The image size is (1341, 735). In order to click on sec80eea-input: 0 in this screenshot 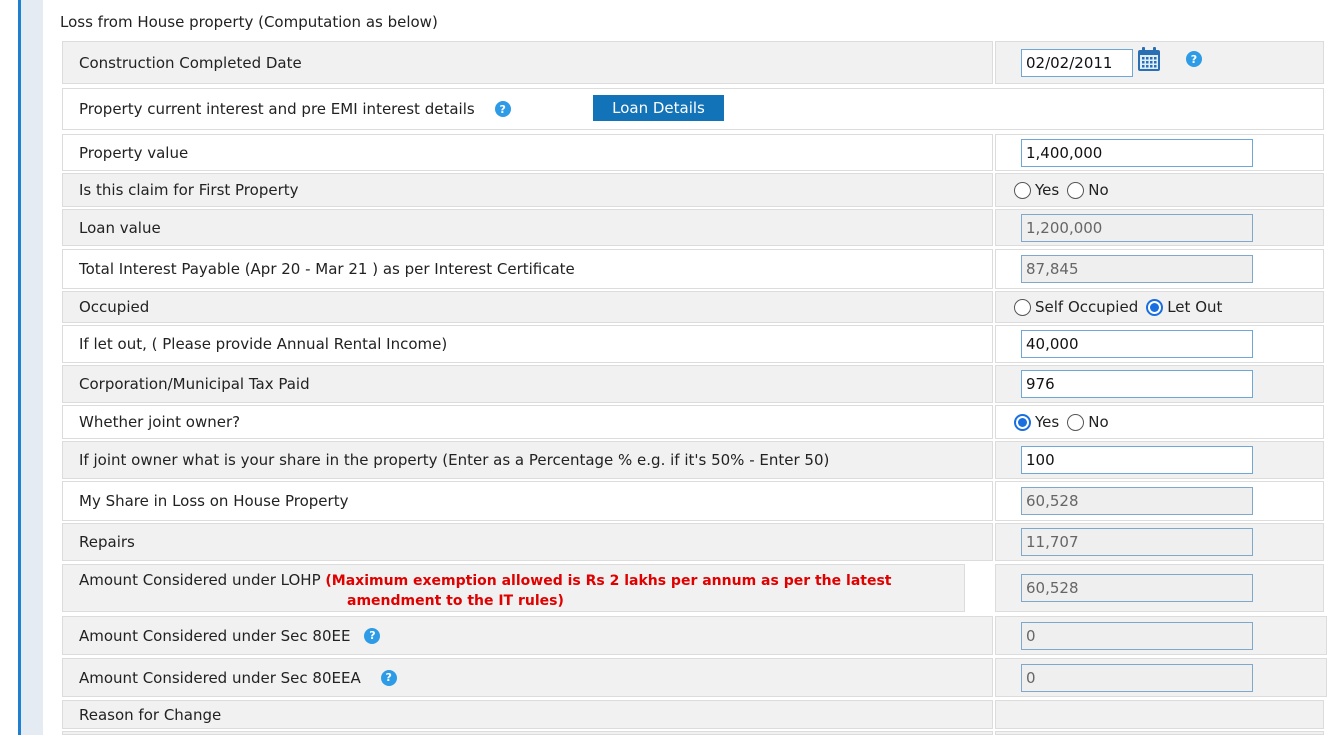, I will do `click(1137, 677)`.